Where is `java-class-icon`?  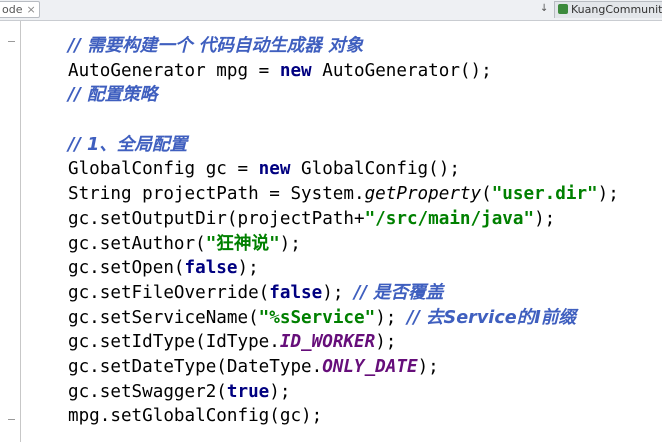
java-class-icon is located at coordinates (563, 9).